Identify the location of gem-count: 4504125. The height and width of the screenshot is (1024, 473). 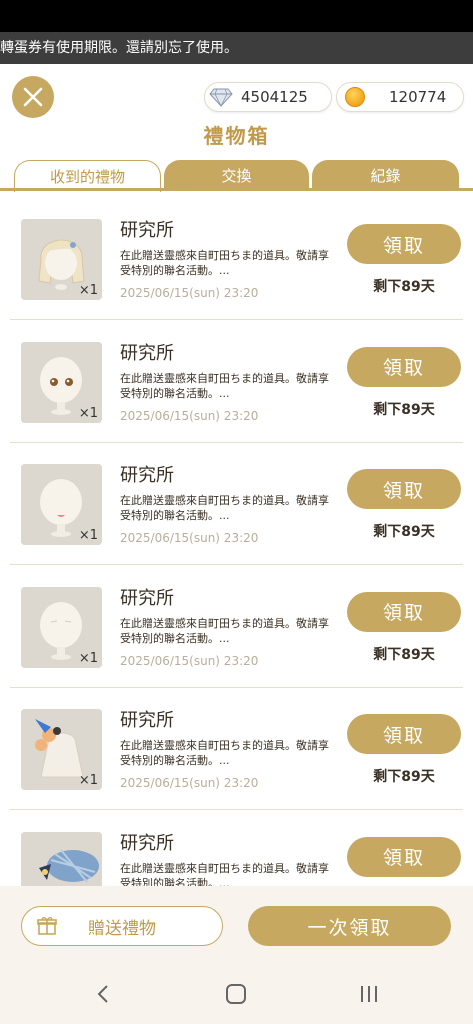
(274, 97).